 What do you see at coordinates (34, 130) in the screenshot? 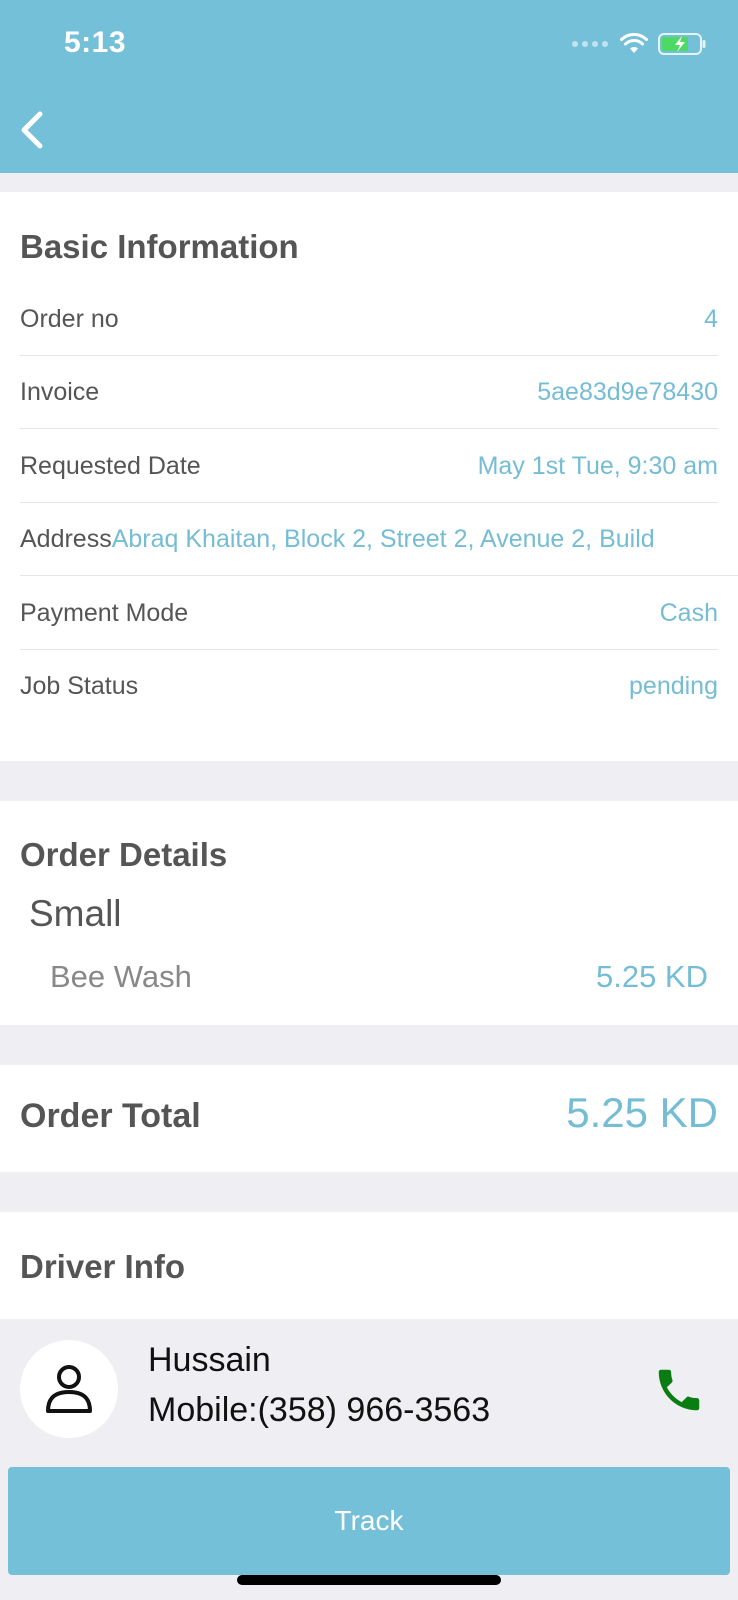
I see `back-button` at bounding box center [34, 130].